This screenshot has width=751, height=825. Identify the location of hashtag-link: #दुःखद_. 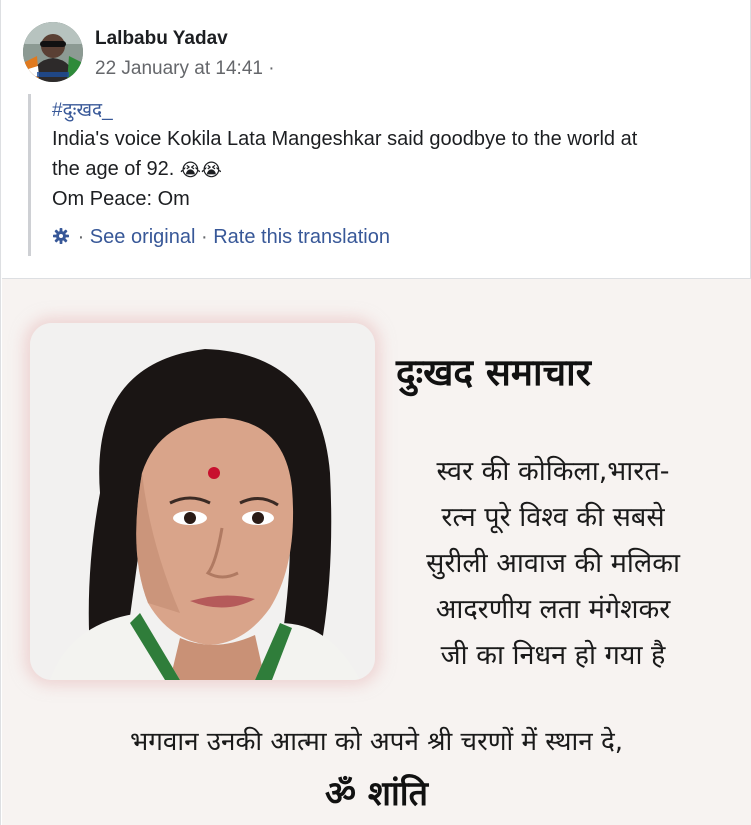
(82, 109).